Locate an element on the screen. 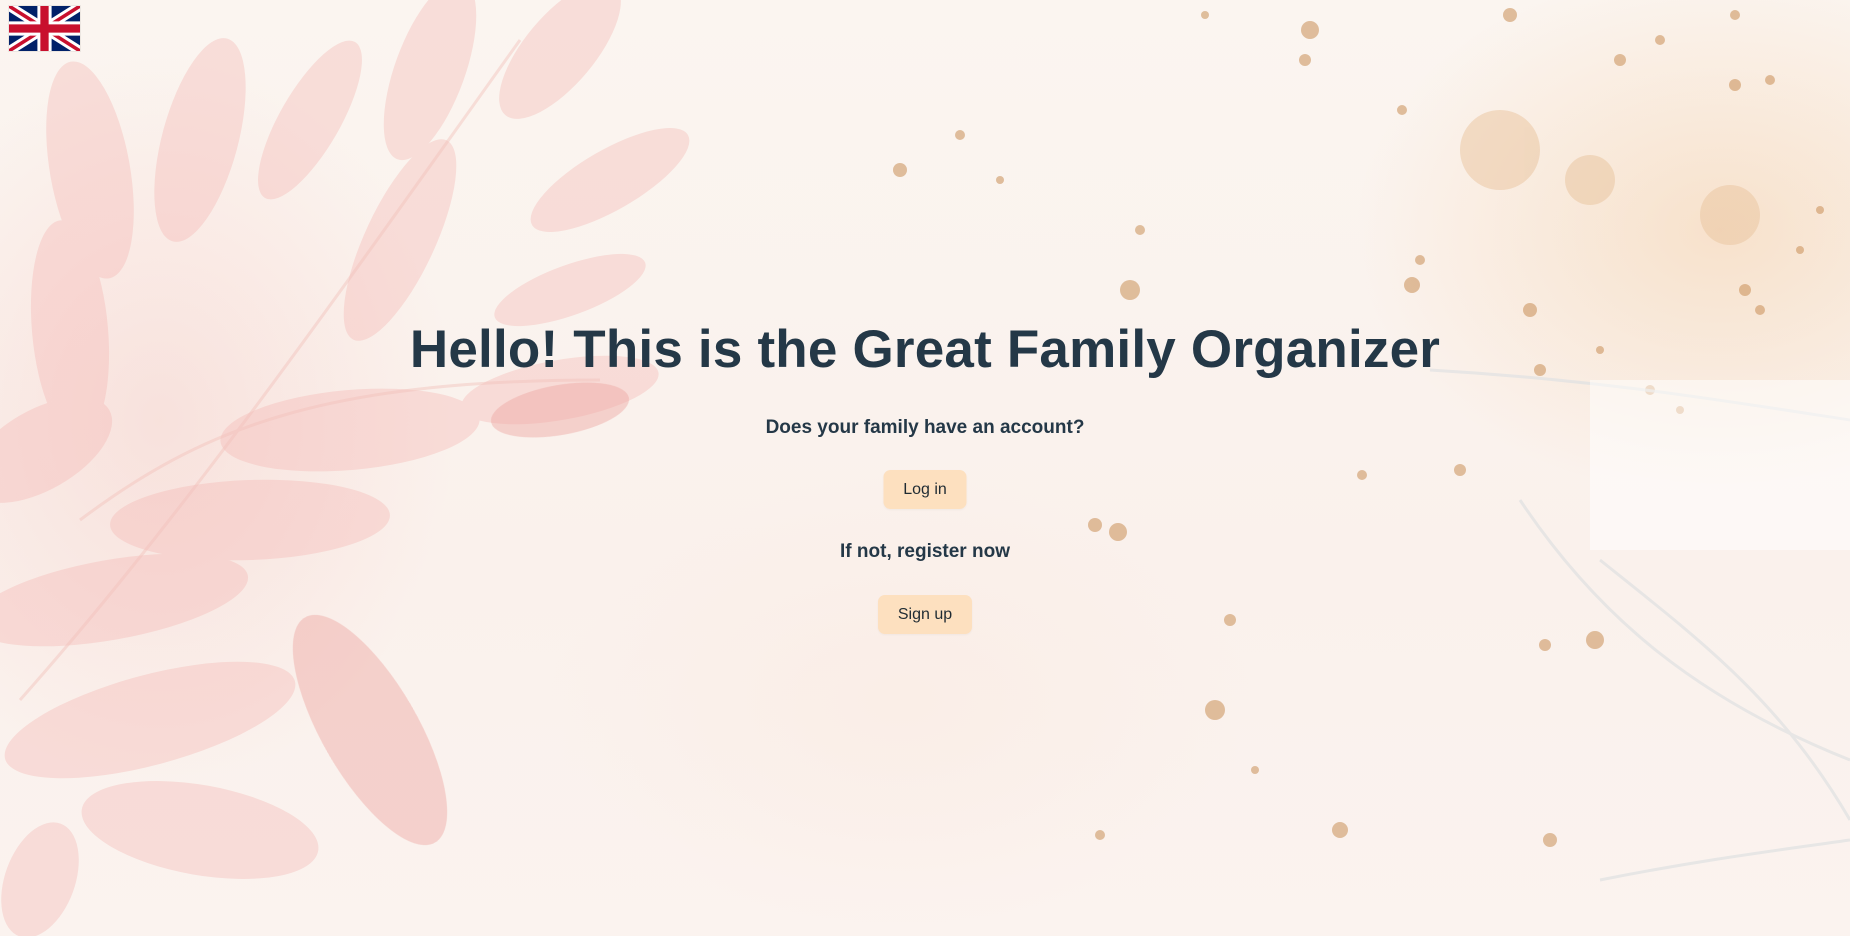 This screenshot has width=1850, height=936. language-uk-flag-button is located at coordinates (44, 28).